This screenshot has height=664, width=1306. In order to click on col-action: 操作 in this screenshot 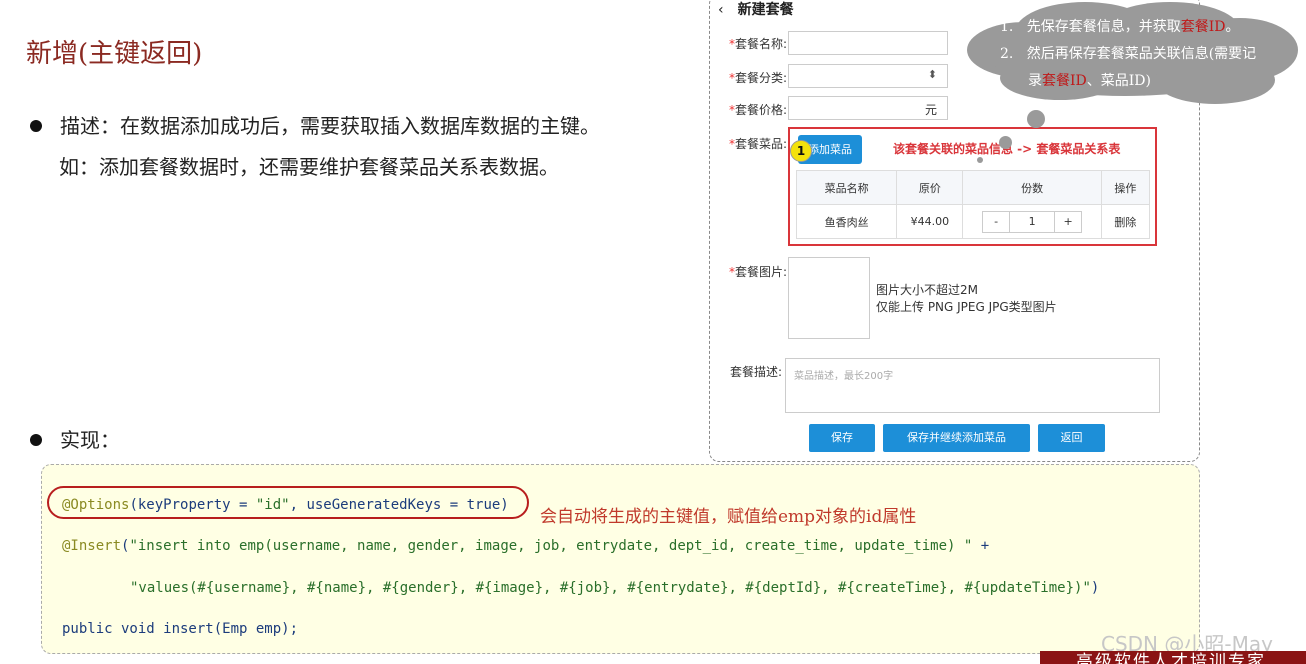, I will do `click(1125, 187)`.